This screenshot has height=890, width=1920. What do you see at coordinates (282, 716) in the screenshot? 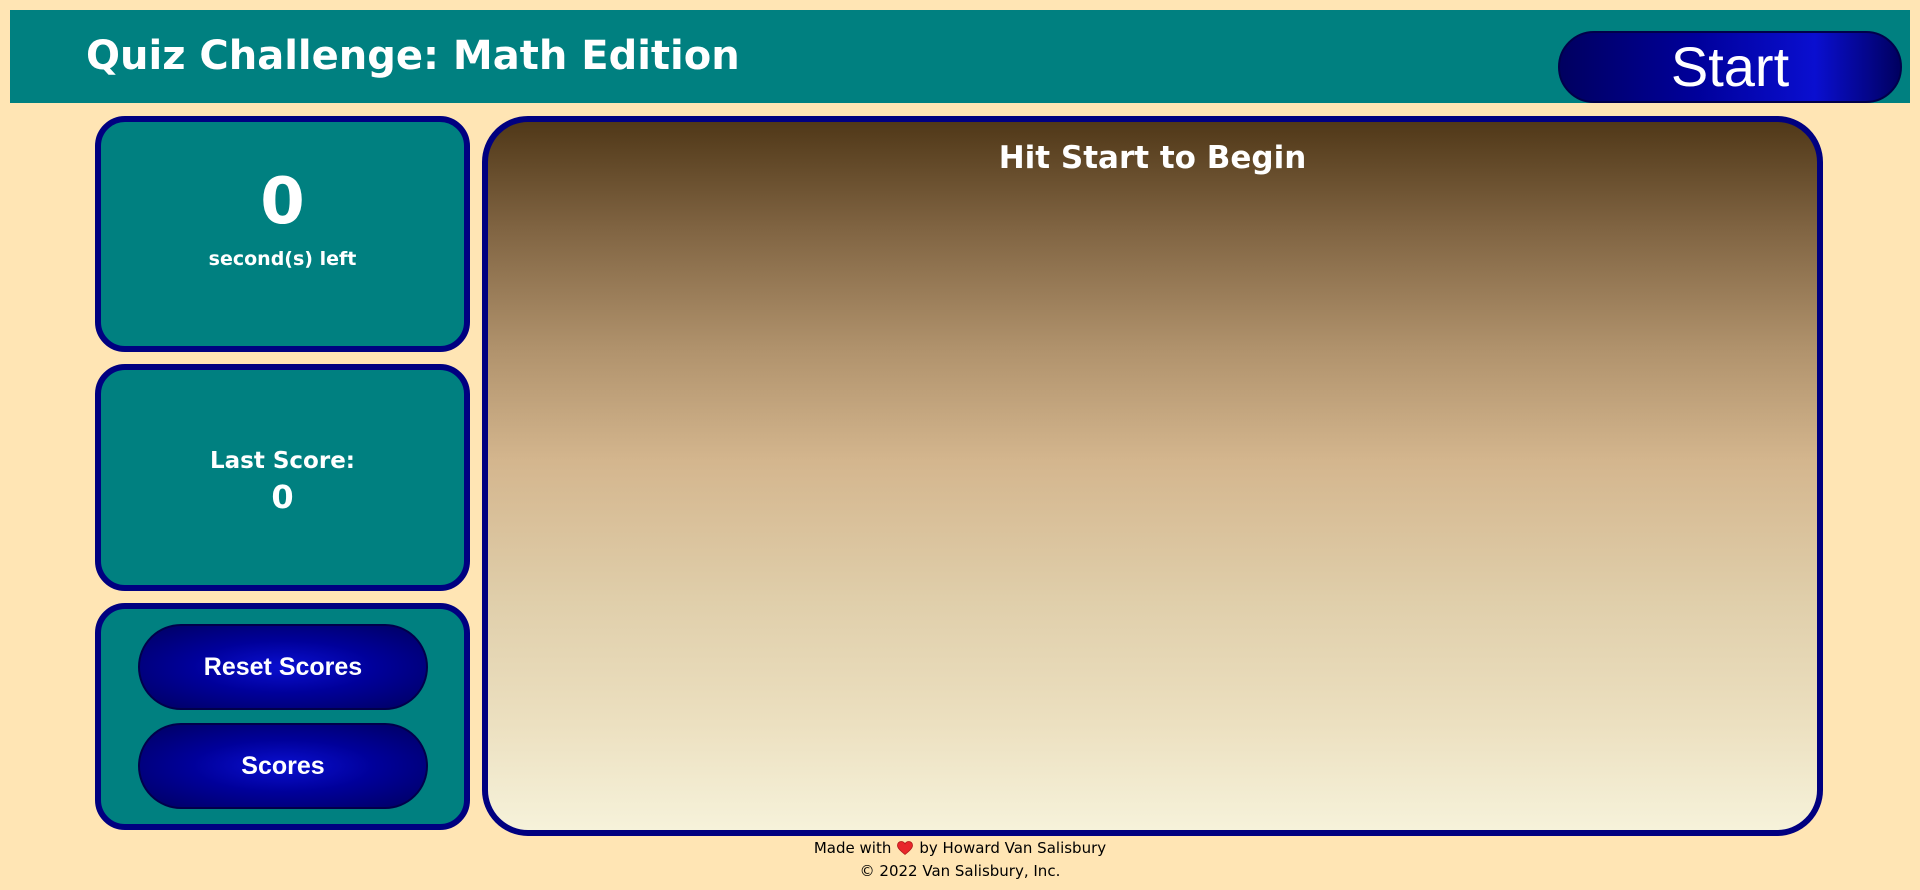
I see `controls-panel: Reset Scores Scores` at bounding box center [282, 716].